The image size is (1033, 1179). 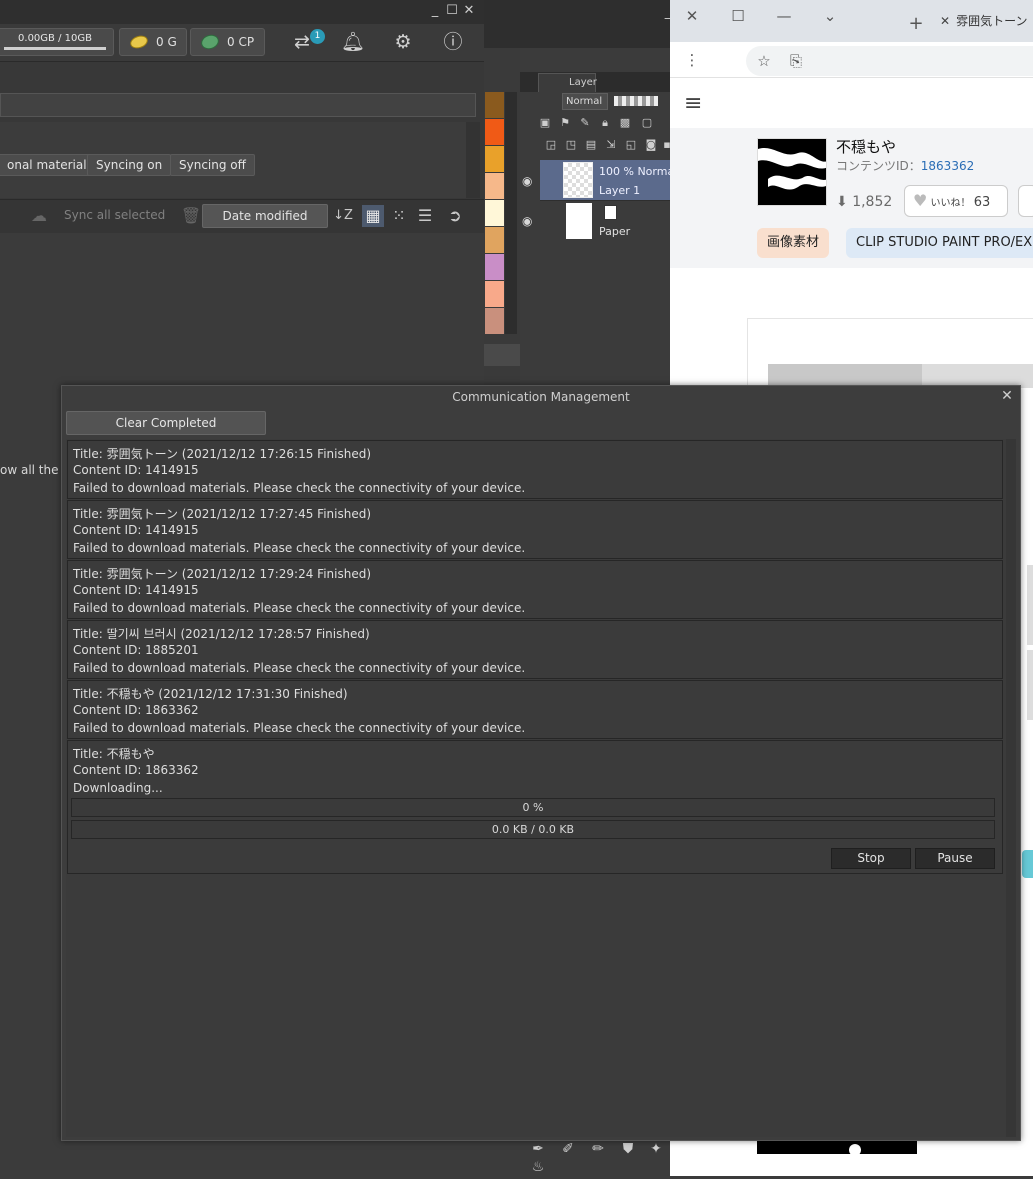 What do you see at coordinates (636, 101) in the screenshot?
I see `opacity-slider` at bounding box center [636, 101].